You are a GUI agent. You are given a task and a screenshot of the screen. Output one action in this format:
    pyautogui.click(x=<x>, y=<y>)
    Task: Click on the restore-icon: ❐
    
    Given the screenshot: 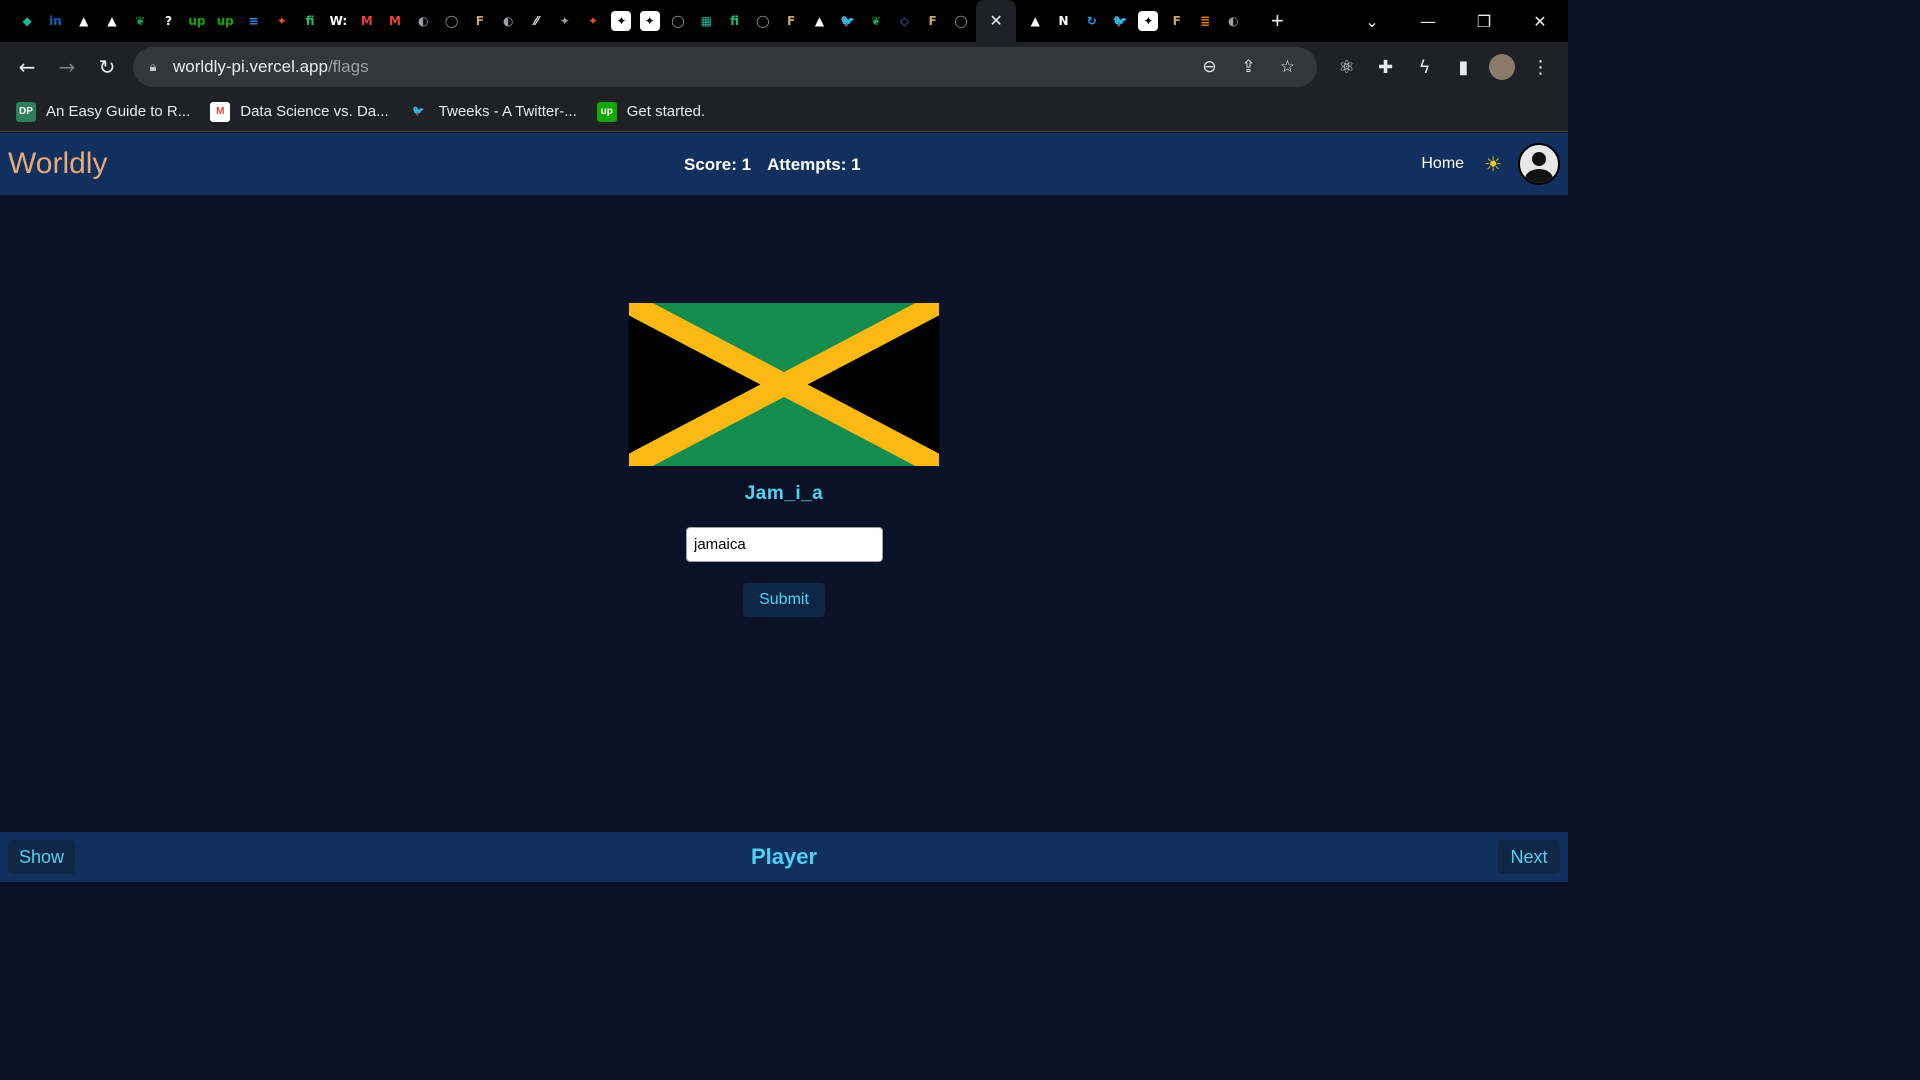 What is the action you would take?
    pyautogui.click(x=1484, y=21)
    